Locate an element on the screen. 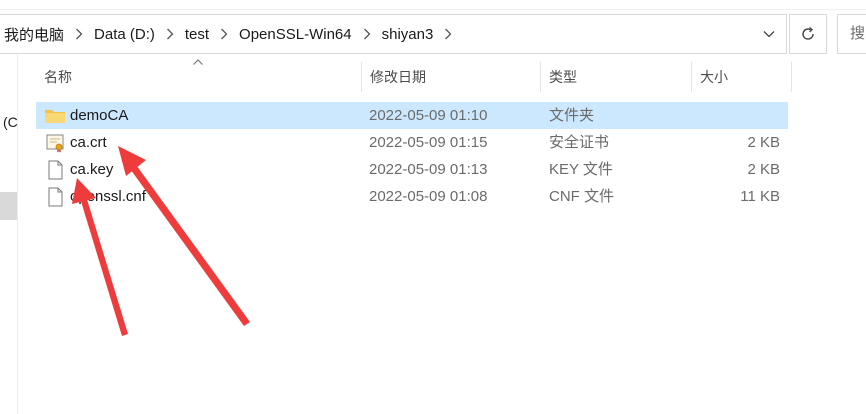 The height and width of the screenshot is (414, 866). file-name: ca.crt is located at coordinates (88, 142).